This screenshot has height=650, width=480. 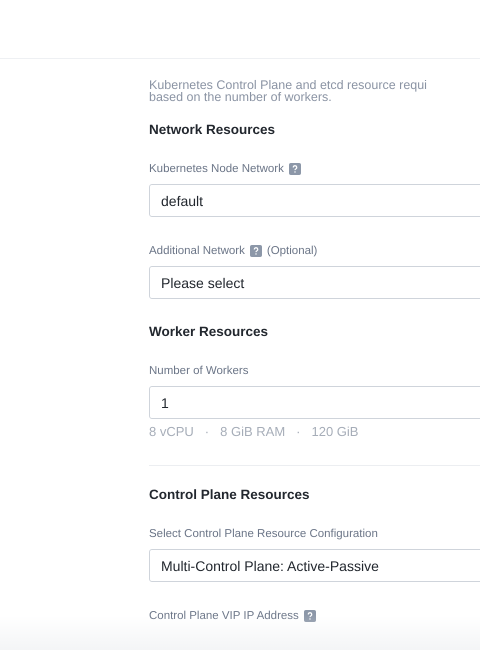 What do you see at coordinates (288, 91) in the screenshot?
I see `description-text: Kubernetes Control Plane and etcd resource requi based on the number of workers.` at bounding box center [288, 91].